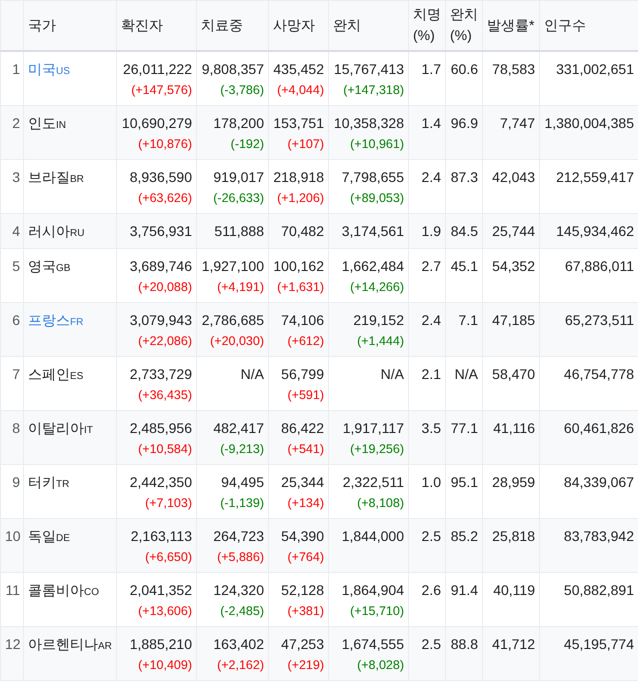 This screenshot has height=682, width=638. Describe the element at coordinates (160, 590) in the screenshot. I see `stat-value: 2,041,352` at that location.